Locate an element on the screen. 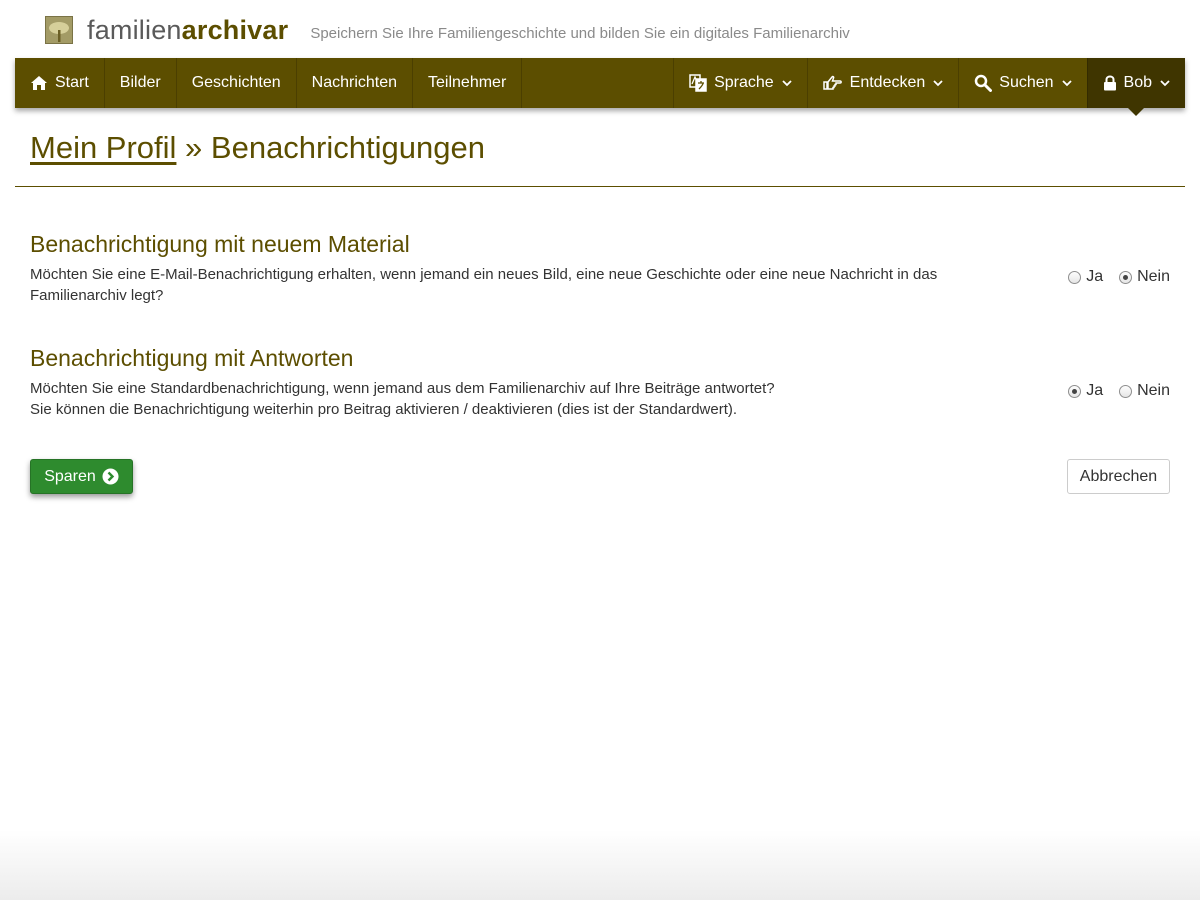 The width and height of the screenshot is (1200, 900). search-icon is located at coordinates (983, 83).